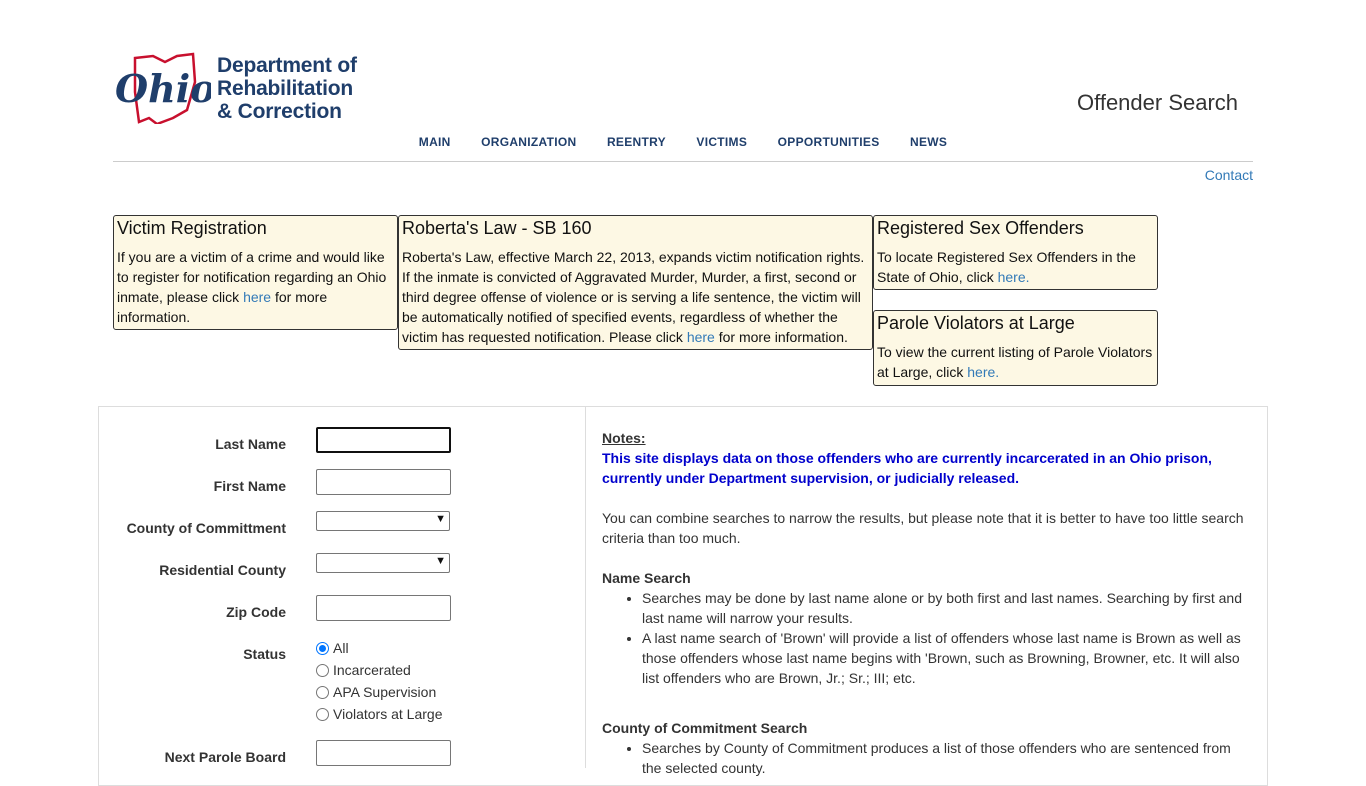 The image size is (1366, 786). I want to click on residential-county-label: Residential County, so click(222, 570).